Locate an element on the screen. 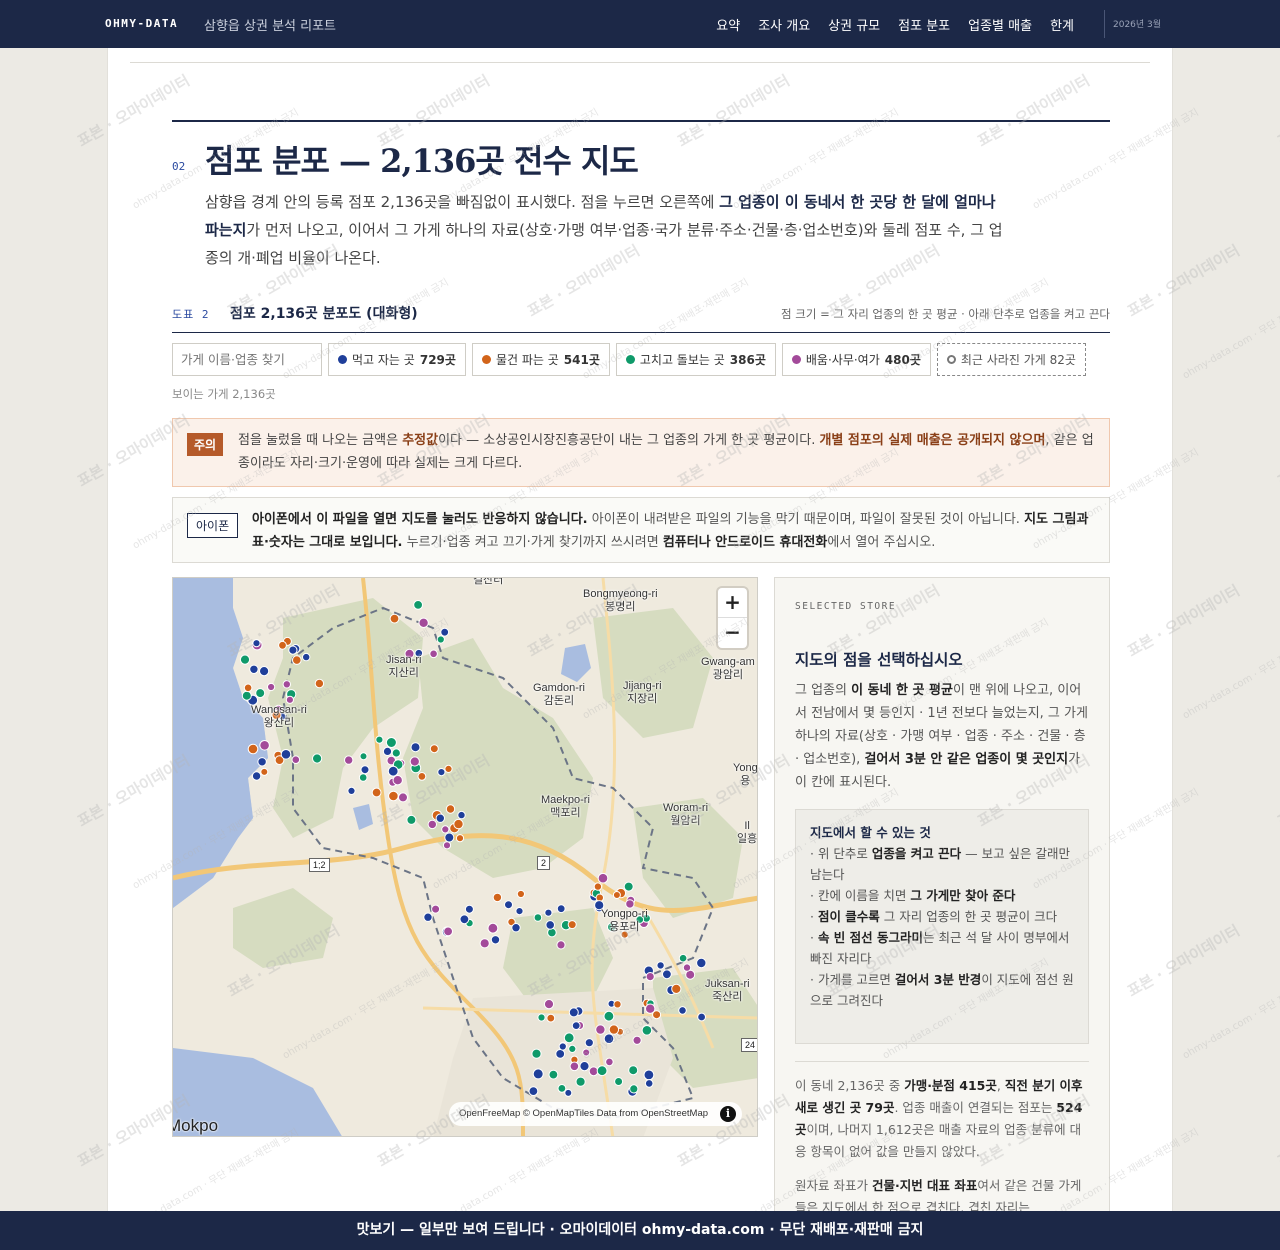  filter-retail: 물건 파는 곳 541곳 is located at coordinates (540, 359).